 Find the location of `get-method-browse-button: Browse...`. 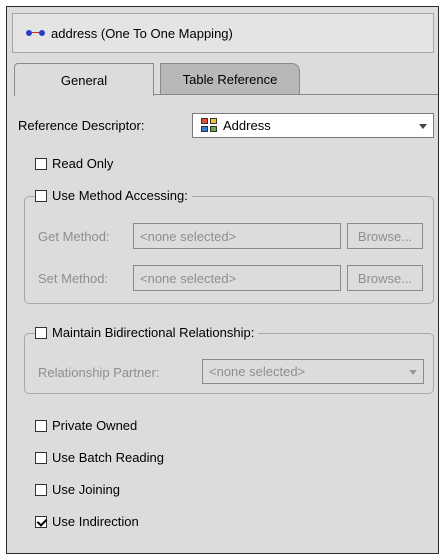

get-method-browse-button: Browse... is located at coordinates (385, 236).